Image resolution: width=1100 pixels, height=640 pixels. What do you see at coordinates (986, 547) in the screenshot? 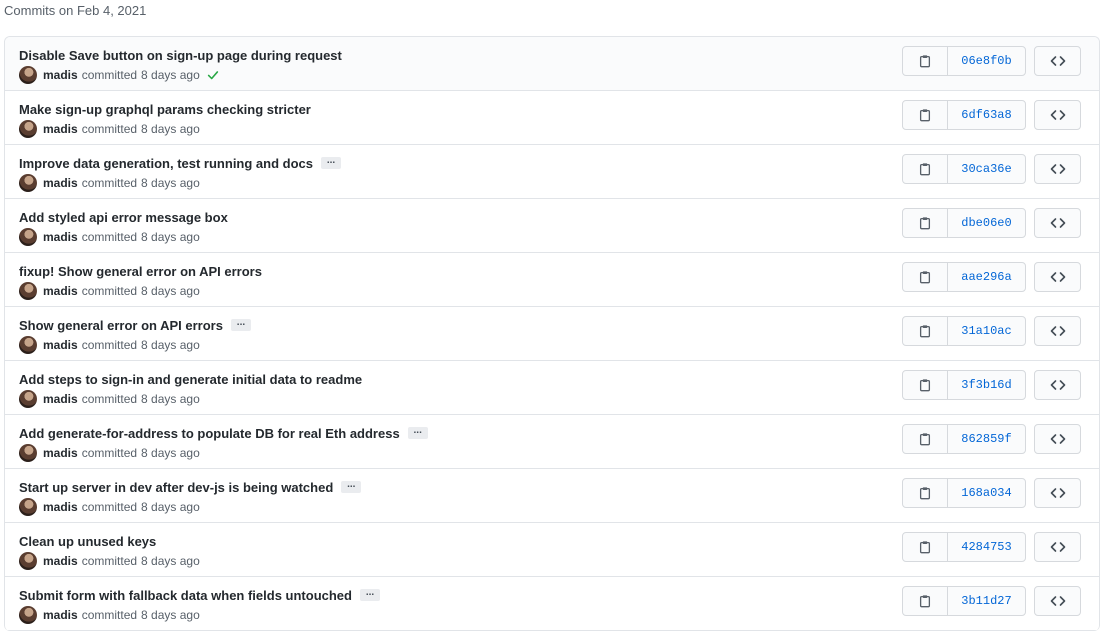
I see `commit-sha-link: 4284753` at bounding box center [986, 547].